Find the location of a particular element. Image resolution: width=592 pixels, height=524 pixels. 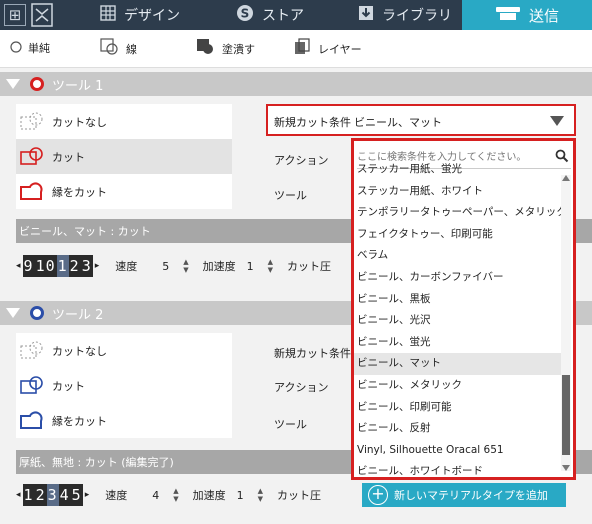

tool1-color-ring-icon is located at coordinates (37, 84).